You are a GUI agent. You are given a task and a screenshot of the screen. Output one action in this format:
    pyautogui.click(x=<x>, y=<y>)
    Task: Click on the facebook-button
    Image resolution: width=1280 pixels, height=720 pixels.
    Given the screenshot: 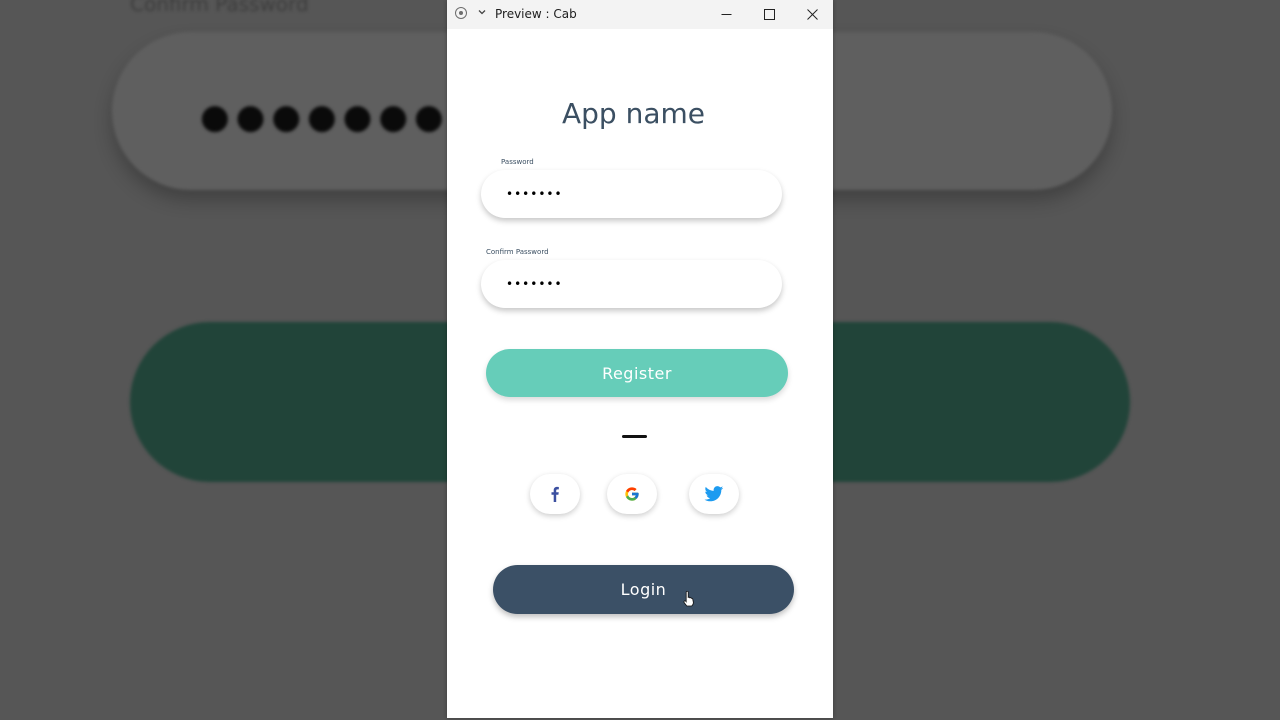 What is the action you would take?
    pyautogui.click(x=555, y=494)
    